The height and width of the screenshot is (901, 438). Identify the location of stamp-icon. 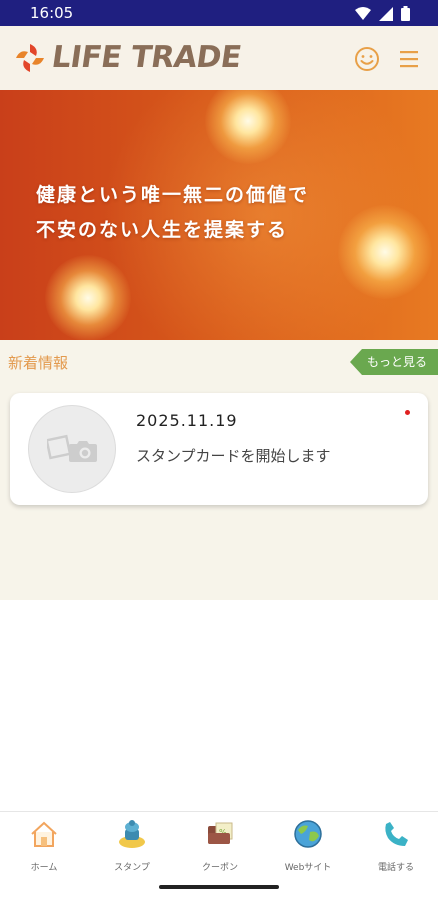
(132, 834).